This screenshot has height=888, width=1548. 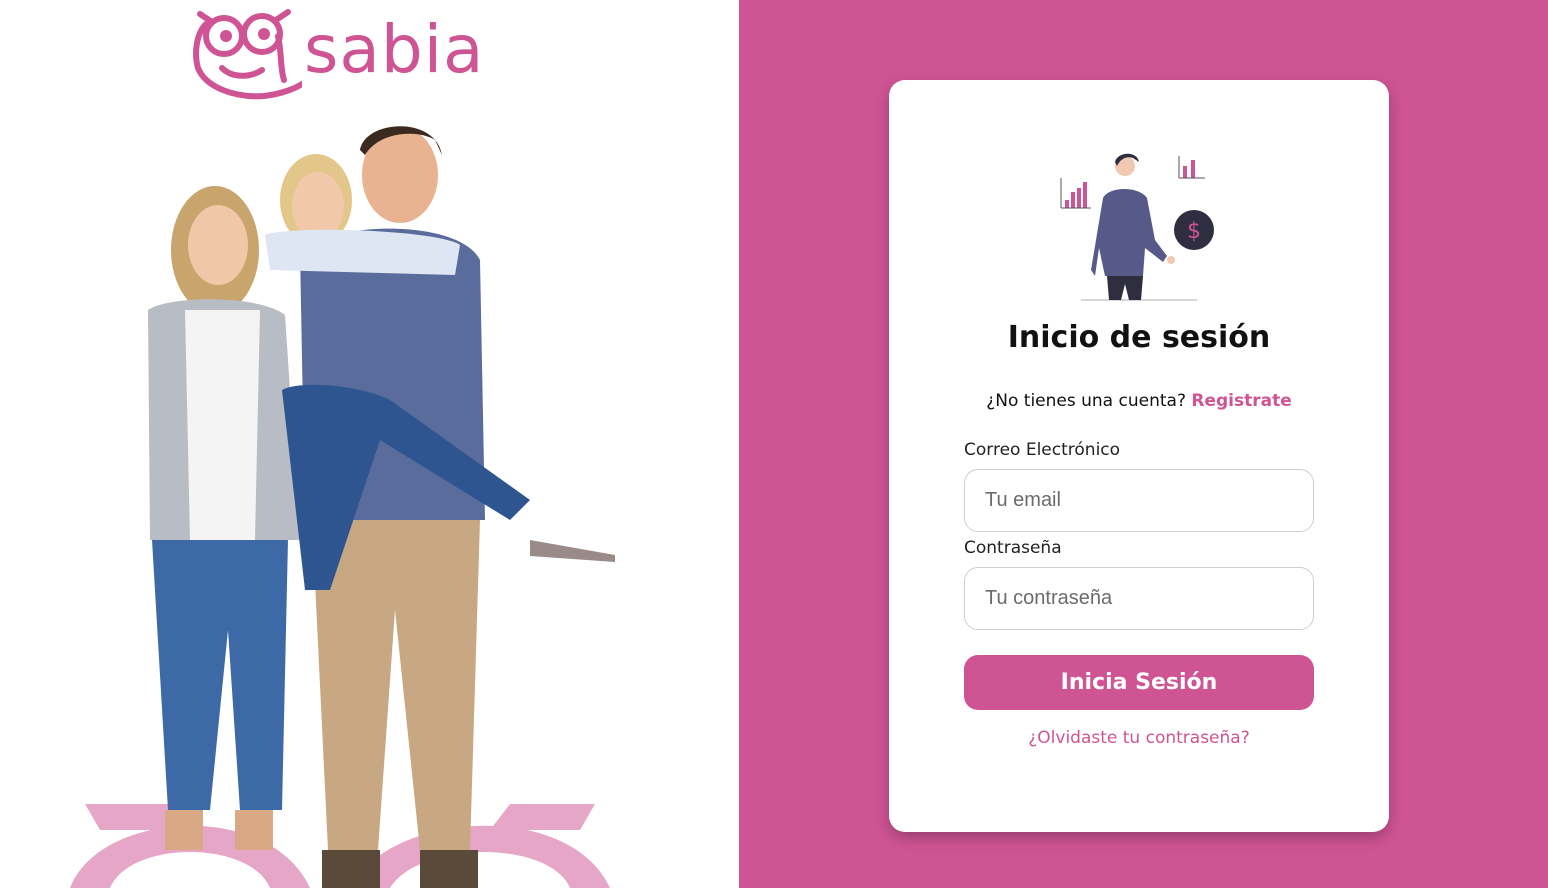 What do you see at coordinates (1137, 227) in the screenshot?
I see `finance-person-illustration: $` at bounding box center [1137, 227].